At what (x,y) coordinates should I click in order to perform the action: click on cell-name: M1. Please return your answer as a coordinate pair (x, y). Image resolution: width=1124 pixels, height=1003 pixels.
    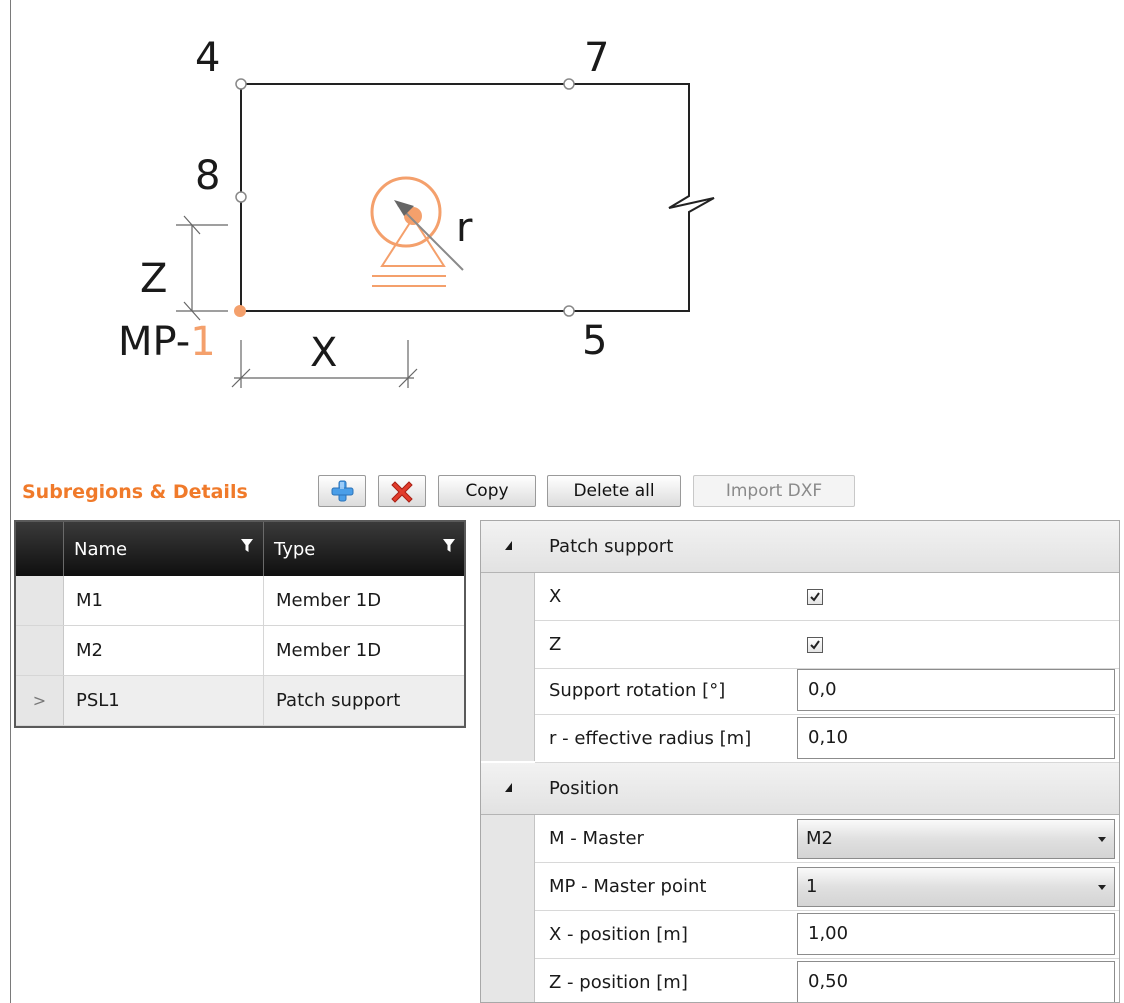
    Looking at the image, I should click on (164, 600).